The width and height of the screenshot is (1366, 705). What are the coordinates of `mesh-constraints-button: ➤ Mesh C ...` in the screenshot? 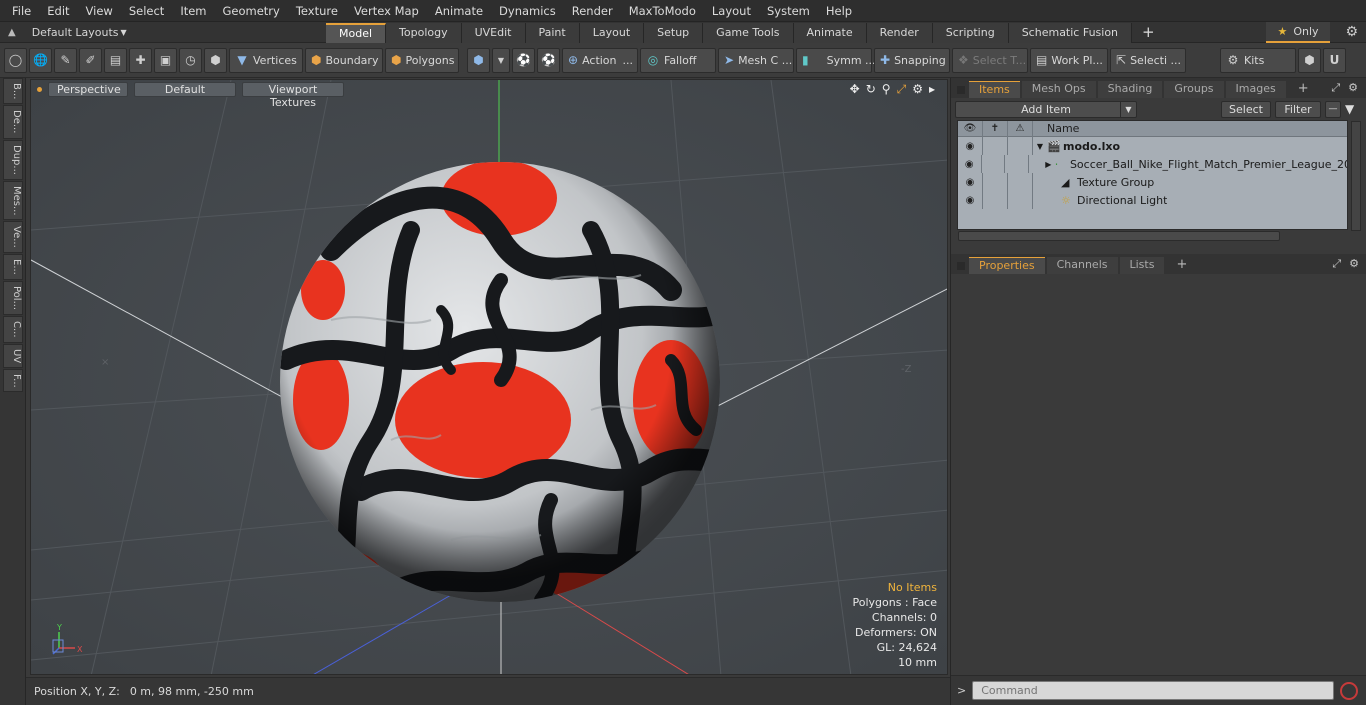 It's located at (756, 60).